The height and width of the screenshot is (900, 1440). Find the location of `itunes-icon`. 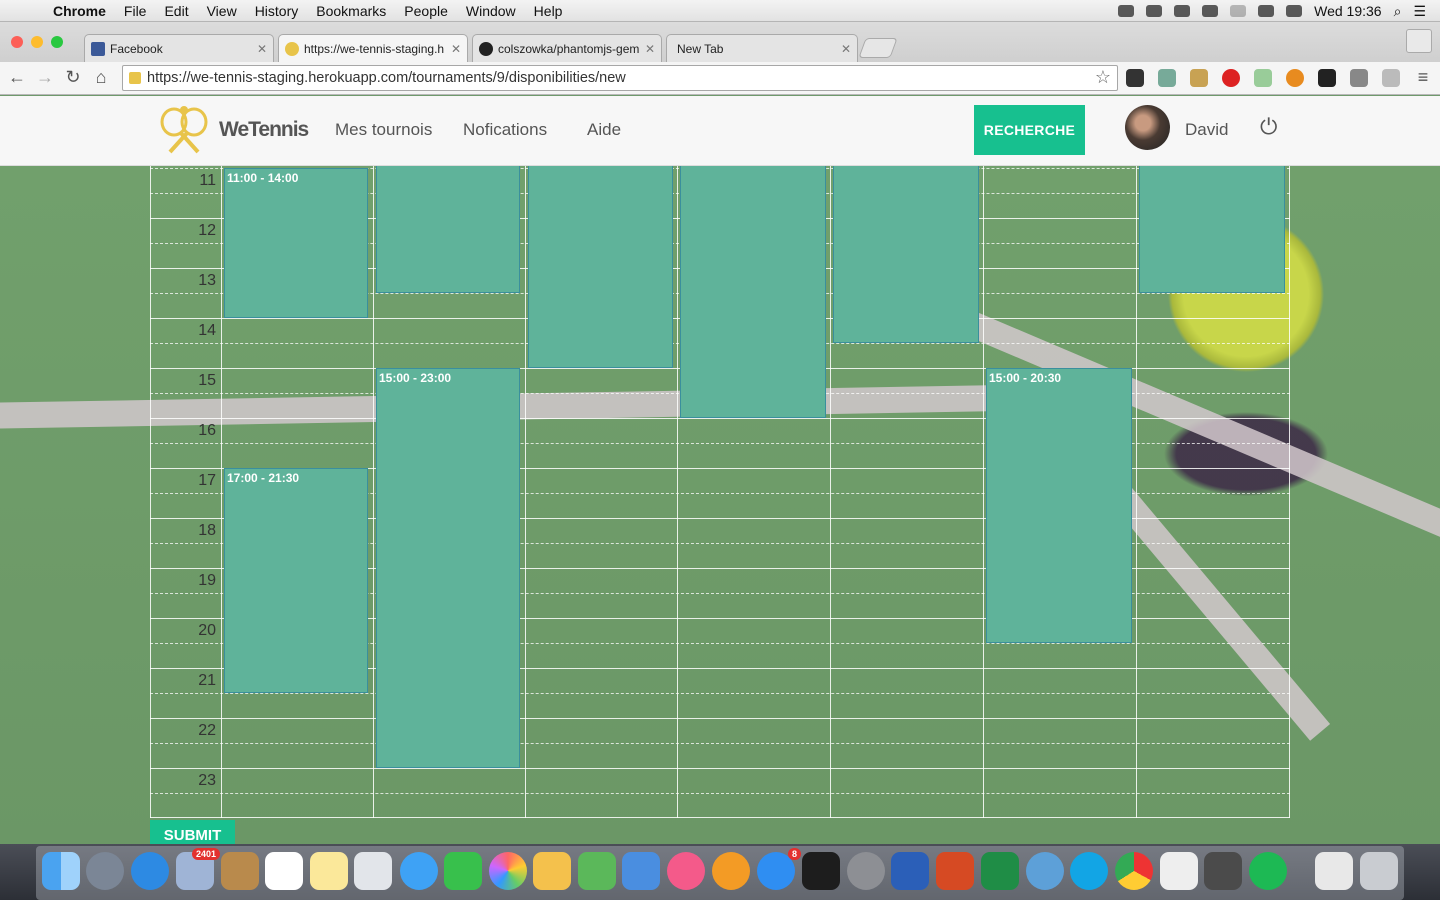

itunes-icon is located at coordinates (686, 871).